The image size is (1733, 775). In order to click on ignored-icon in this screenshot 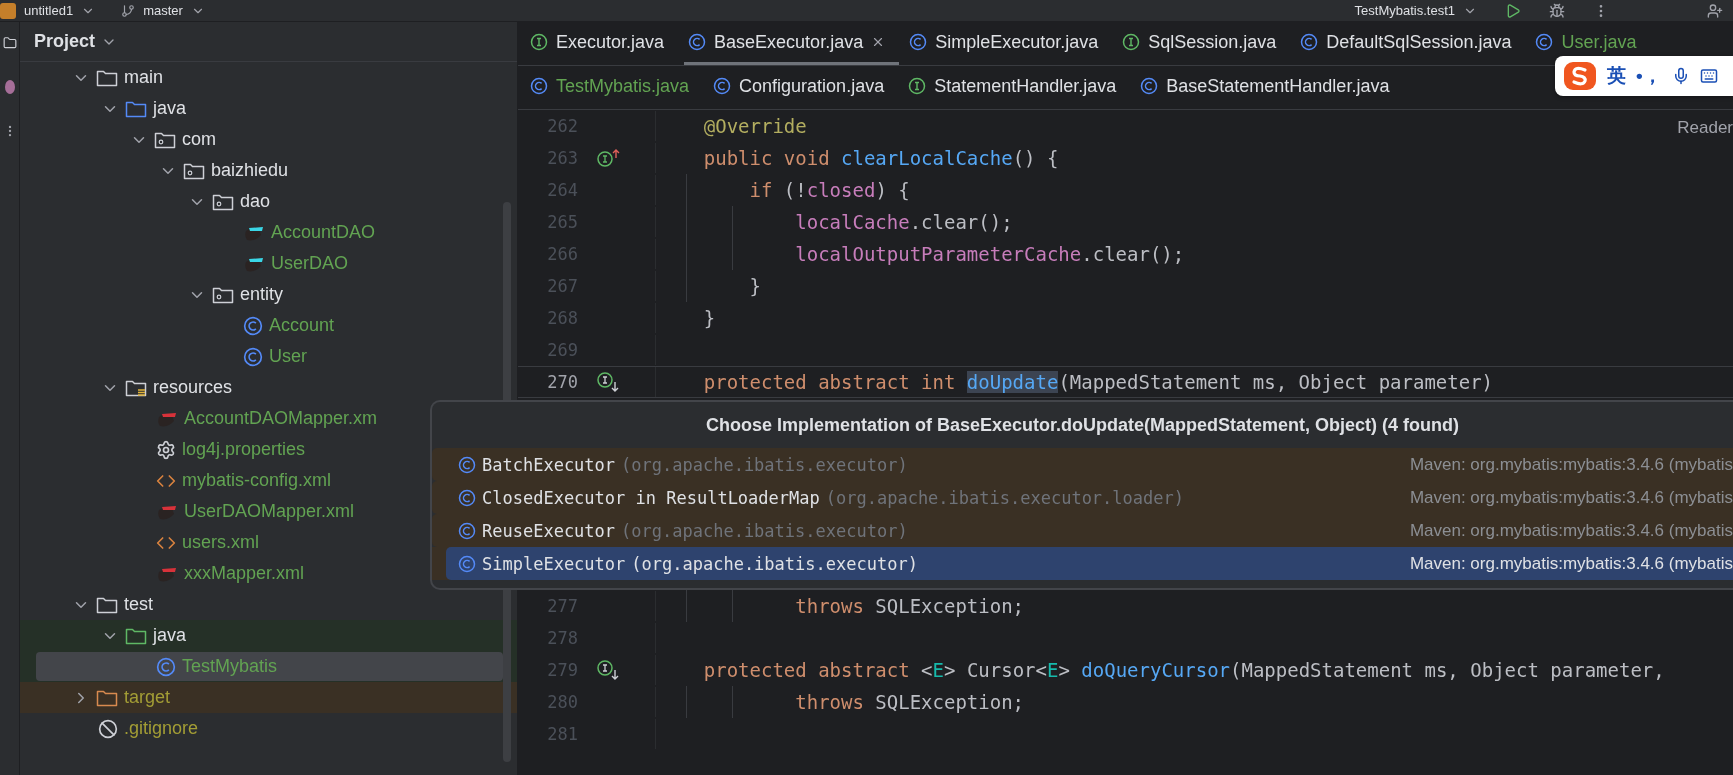, I will do `click(108, 728)`.